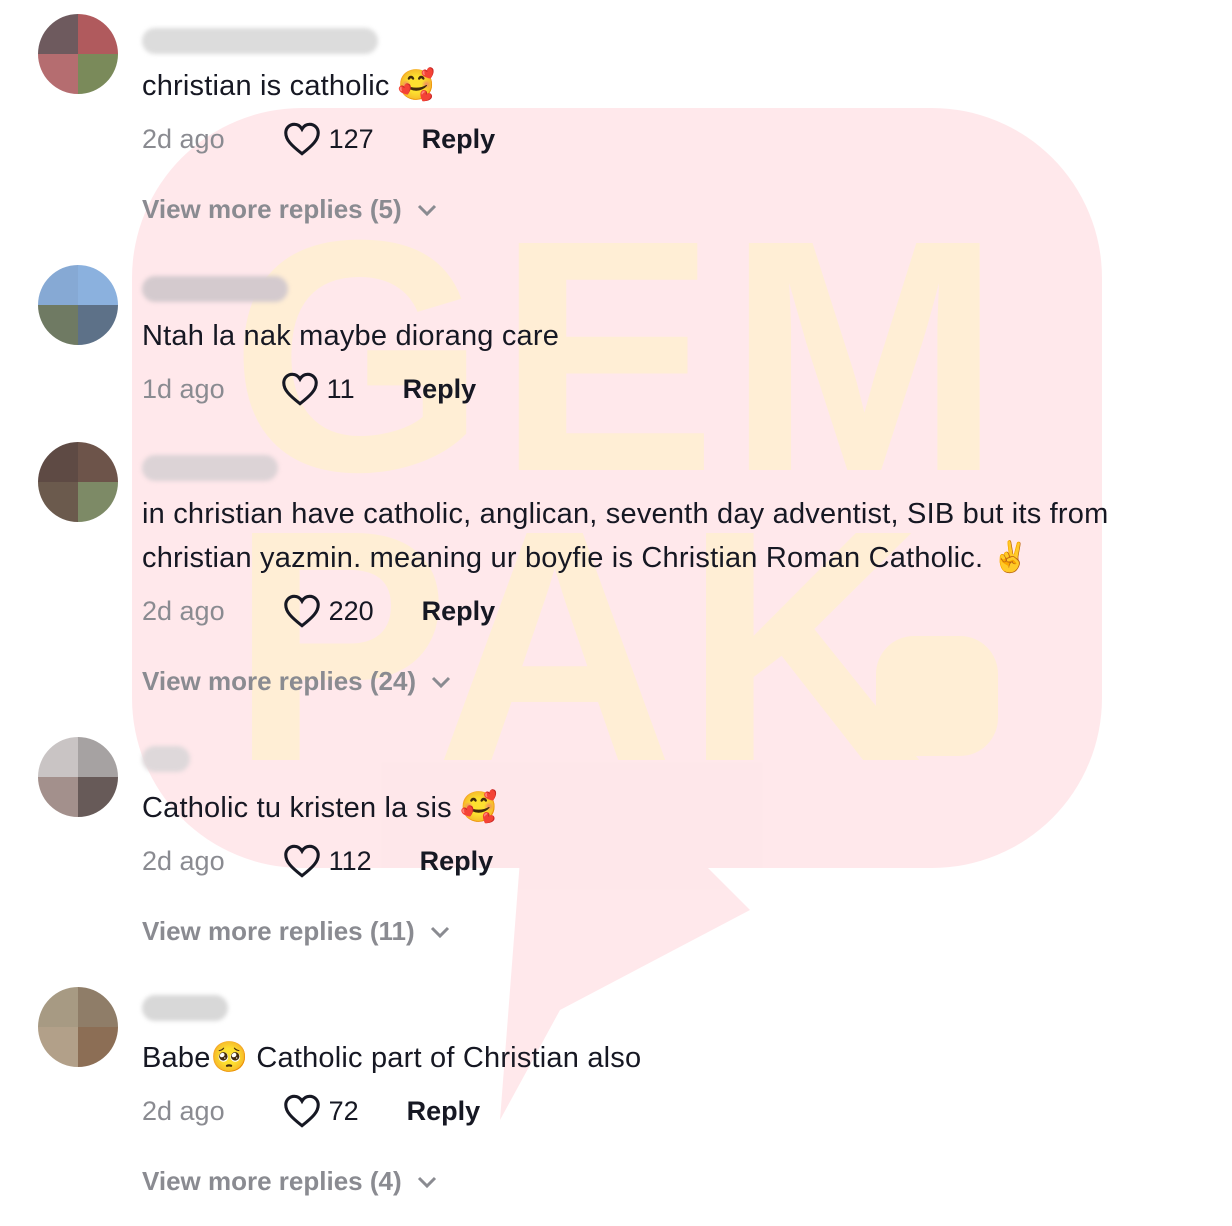  What do you see at coordinates (279, 681) in the screenshot?
I see `view-more-replies-label: View more replies (24)` at bounding box center [279, 681].